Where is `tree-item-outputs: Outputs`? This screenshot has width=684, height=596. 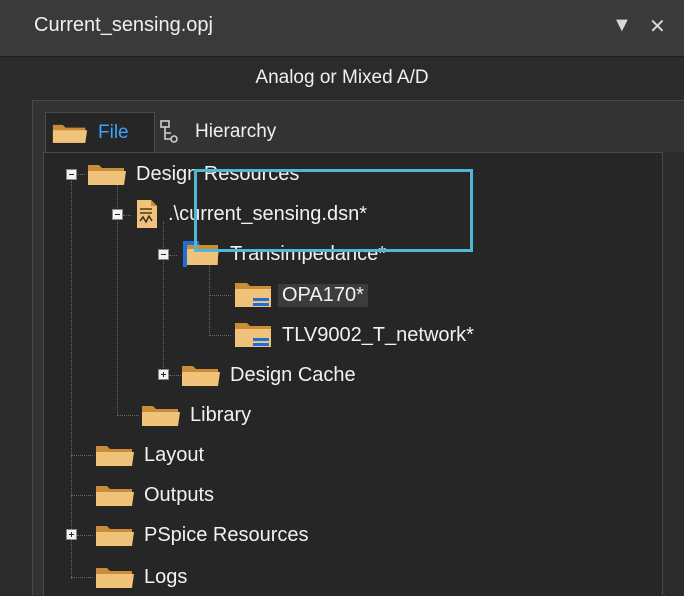 tree-item-outputs: Outputs is located at coordinates (154, 495).